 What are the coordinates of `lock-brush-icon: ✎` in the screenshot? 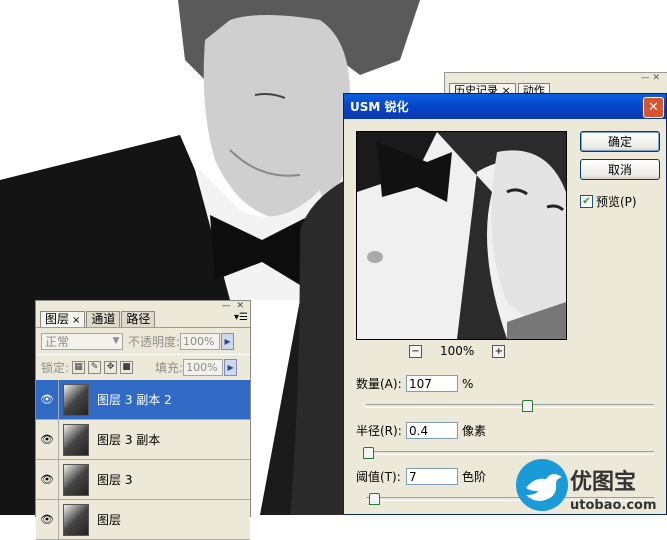 It's located at (95, 367).